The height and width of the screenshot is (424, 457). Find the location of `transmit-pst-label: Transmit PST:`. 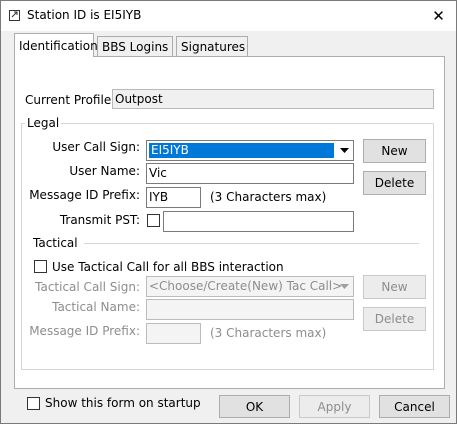

transmit-pst-label: Transmit PST: is located at coordinates (99, 220).